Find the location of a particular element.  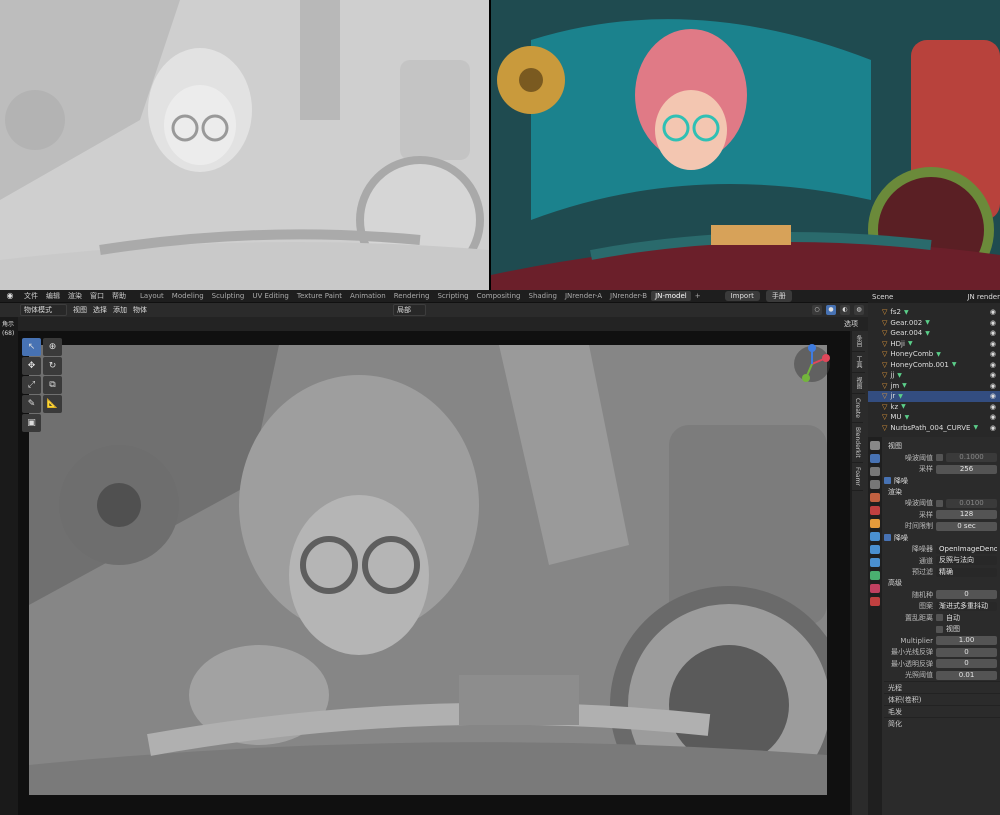

outliner-row: ▽ kz ▼ ◉ is located at coordinates (934, 407).